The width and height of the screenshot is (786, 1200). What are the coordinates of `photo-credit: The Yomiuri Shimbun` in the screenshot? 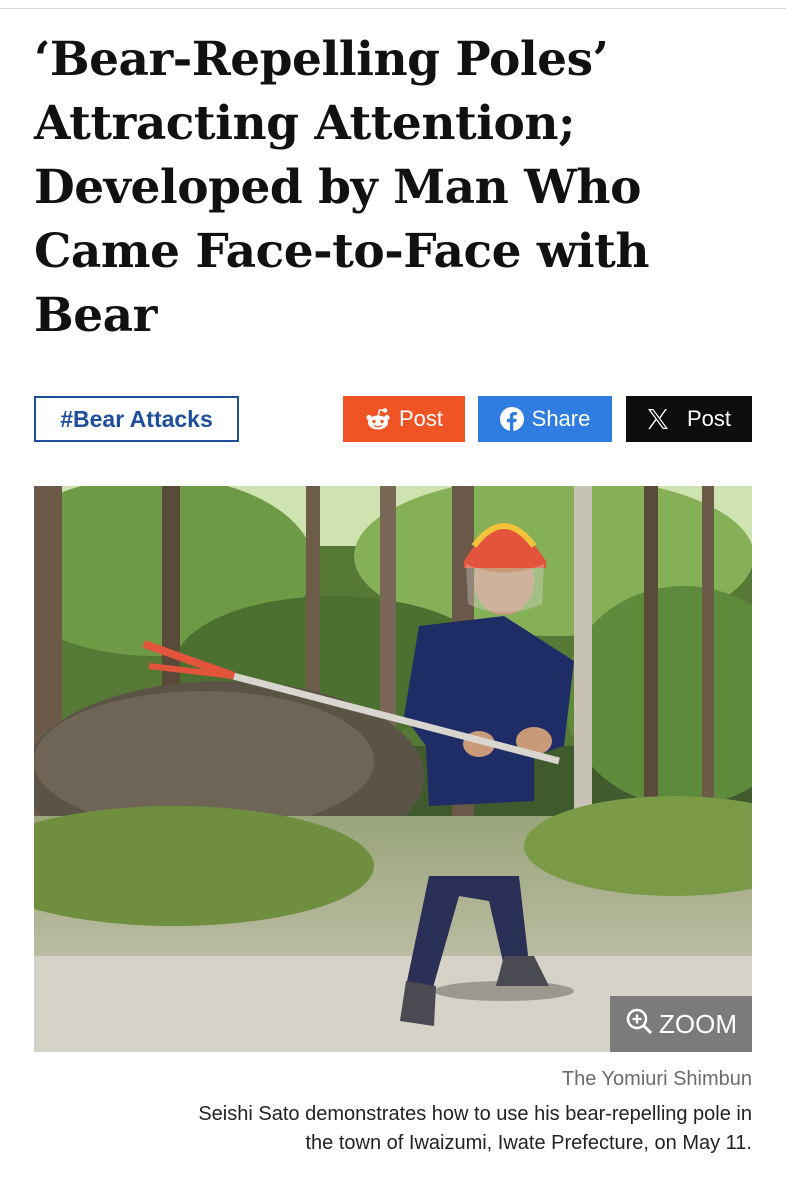 It's located at (656, 1079).